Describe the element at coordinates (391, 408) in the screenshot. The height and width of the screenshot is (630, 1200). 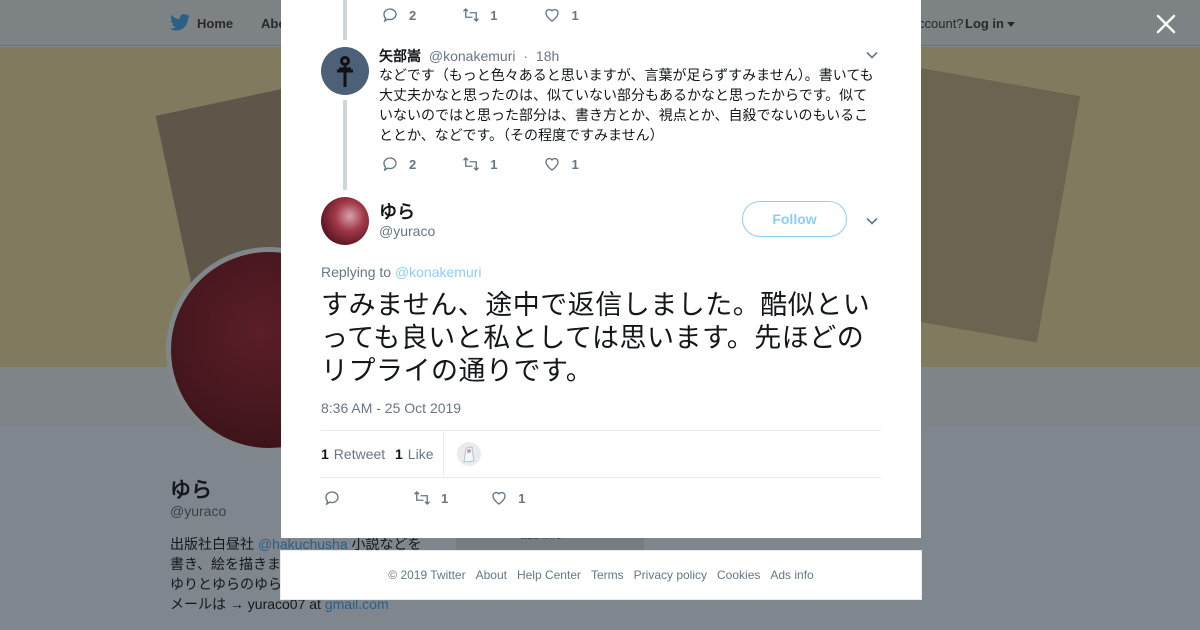
I see `tweet-timestamp: 8:36 AM - 25 Oct 2019` at that location.